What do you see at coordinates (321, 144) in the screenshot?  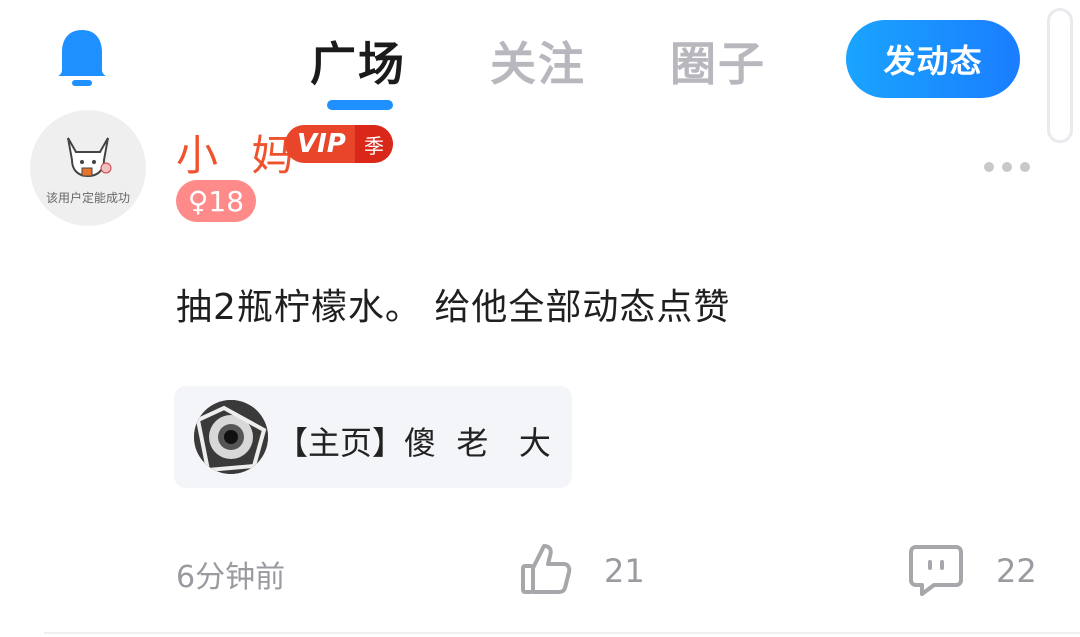 I see `vip-label: VIP` at bounding box center [321, 144].